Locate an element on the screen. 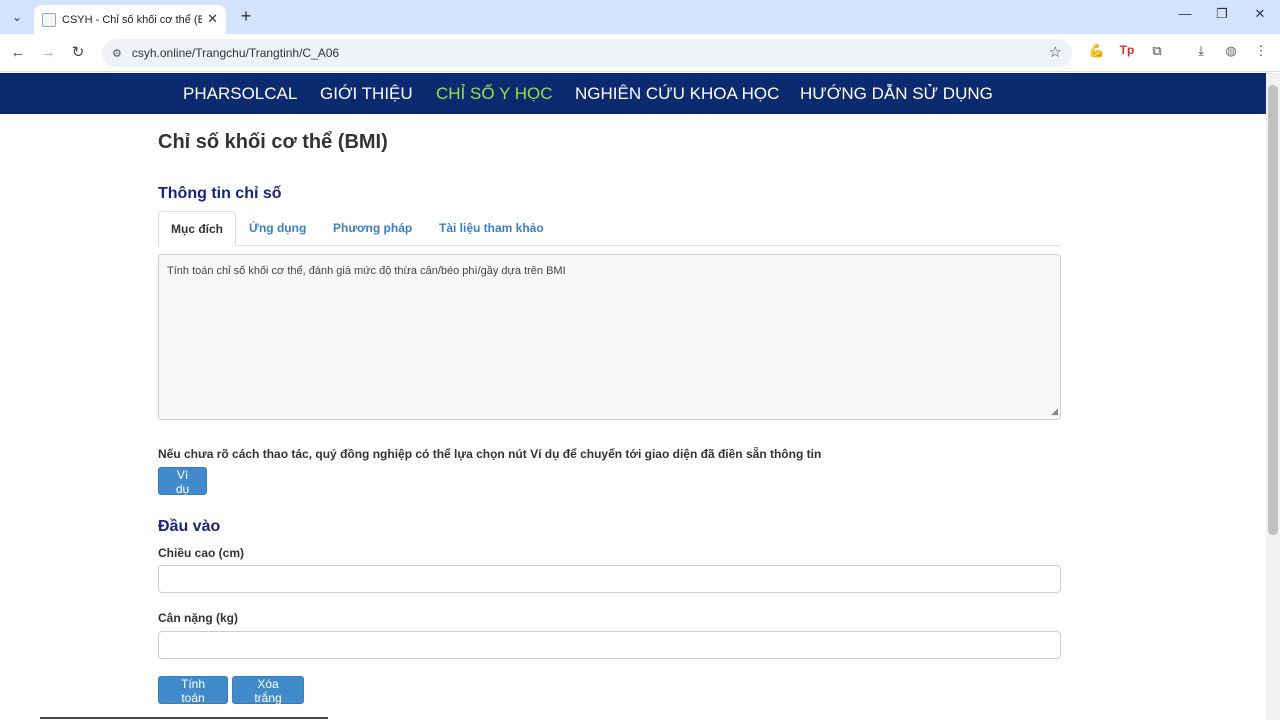  page-title: Chỉ số khối cơ thể (BMI) is located at coordinates (273, 142).